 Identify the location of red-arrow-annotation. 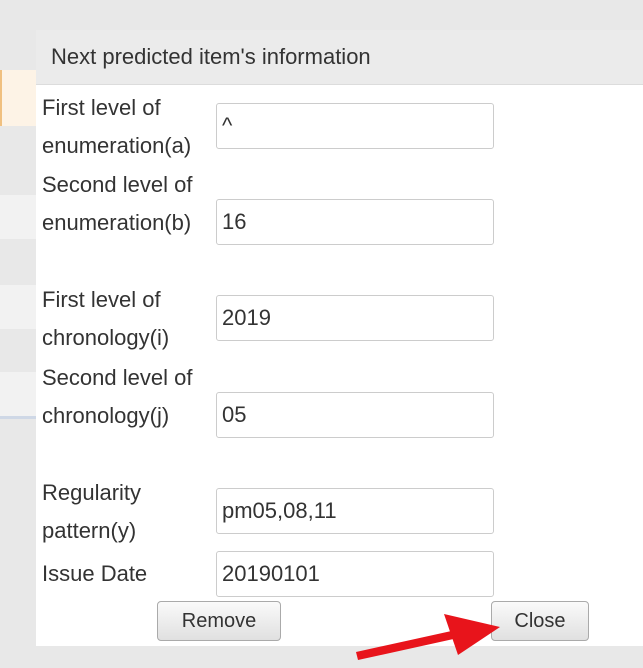
(428, 637).